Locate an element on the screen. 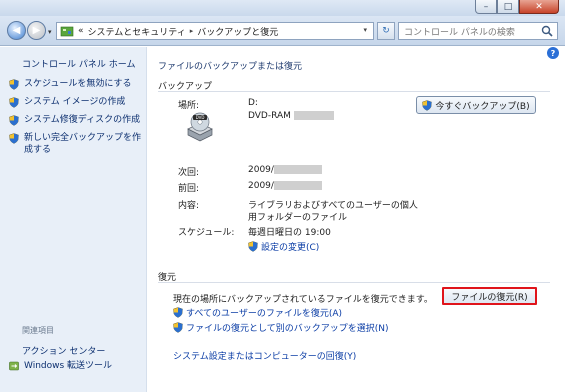 Image resolution: width=565 pixels, height=392 pixels. restore-files-label: ファイルの復元(R) is located at coordinates (489, 297).